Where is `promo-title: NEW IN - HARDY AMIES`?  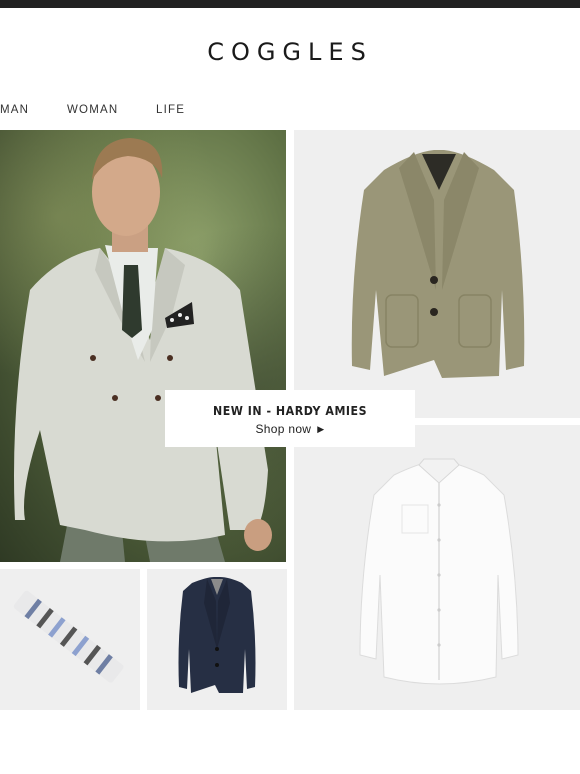 promo-title: NEW IN - HARDY AMIES is located at coordinates (290, 410).